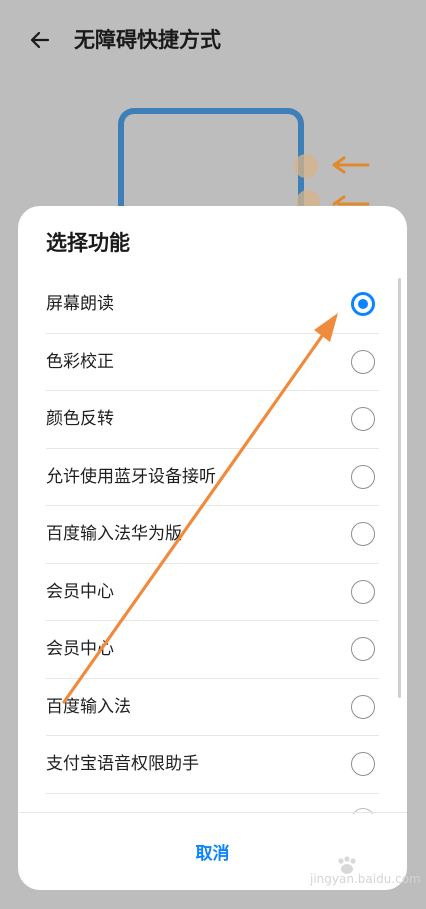 Image resolution: width=426 pixels, height=909 pixels. What do you see at coordinates (80, 419) in the screenshot?
I see `option-label: 颜色反转` at bounding box center [80, 419].